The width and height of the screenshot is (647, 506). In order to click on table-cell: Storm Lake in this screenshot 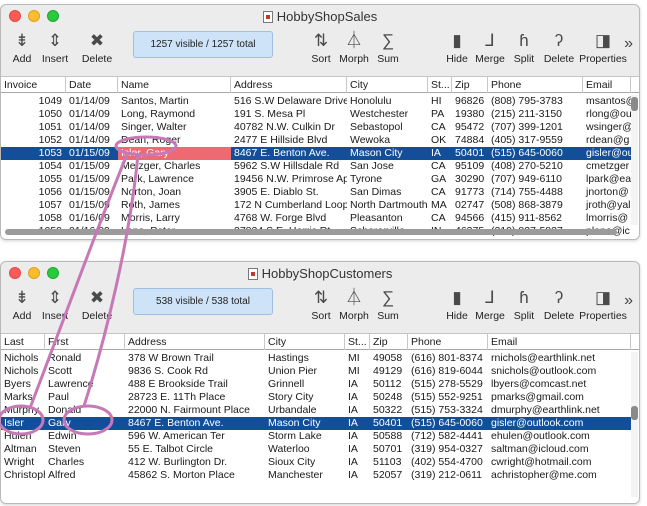, I will do `click(305, 436)`.